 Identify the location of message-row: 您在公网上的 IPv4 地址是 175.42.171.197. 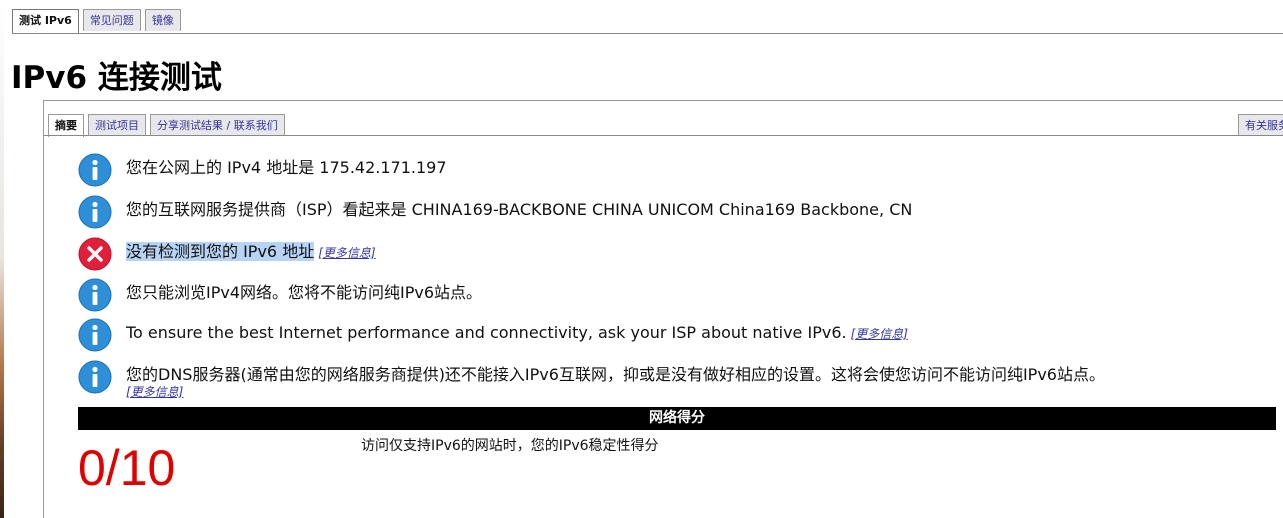
(262, 170).